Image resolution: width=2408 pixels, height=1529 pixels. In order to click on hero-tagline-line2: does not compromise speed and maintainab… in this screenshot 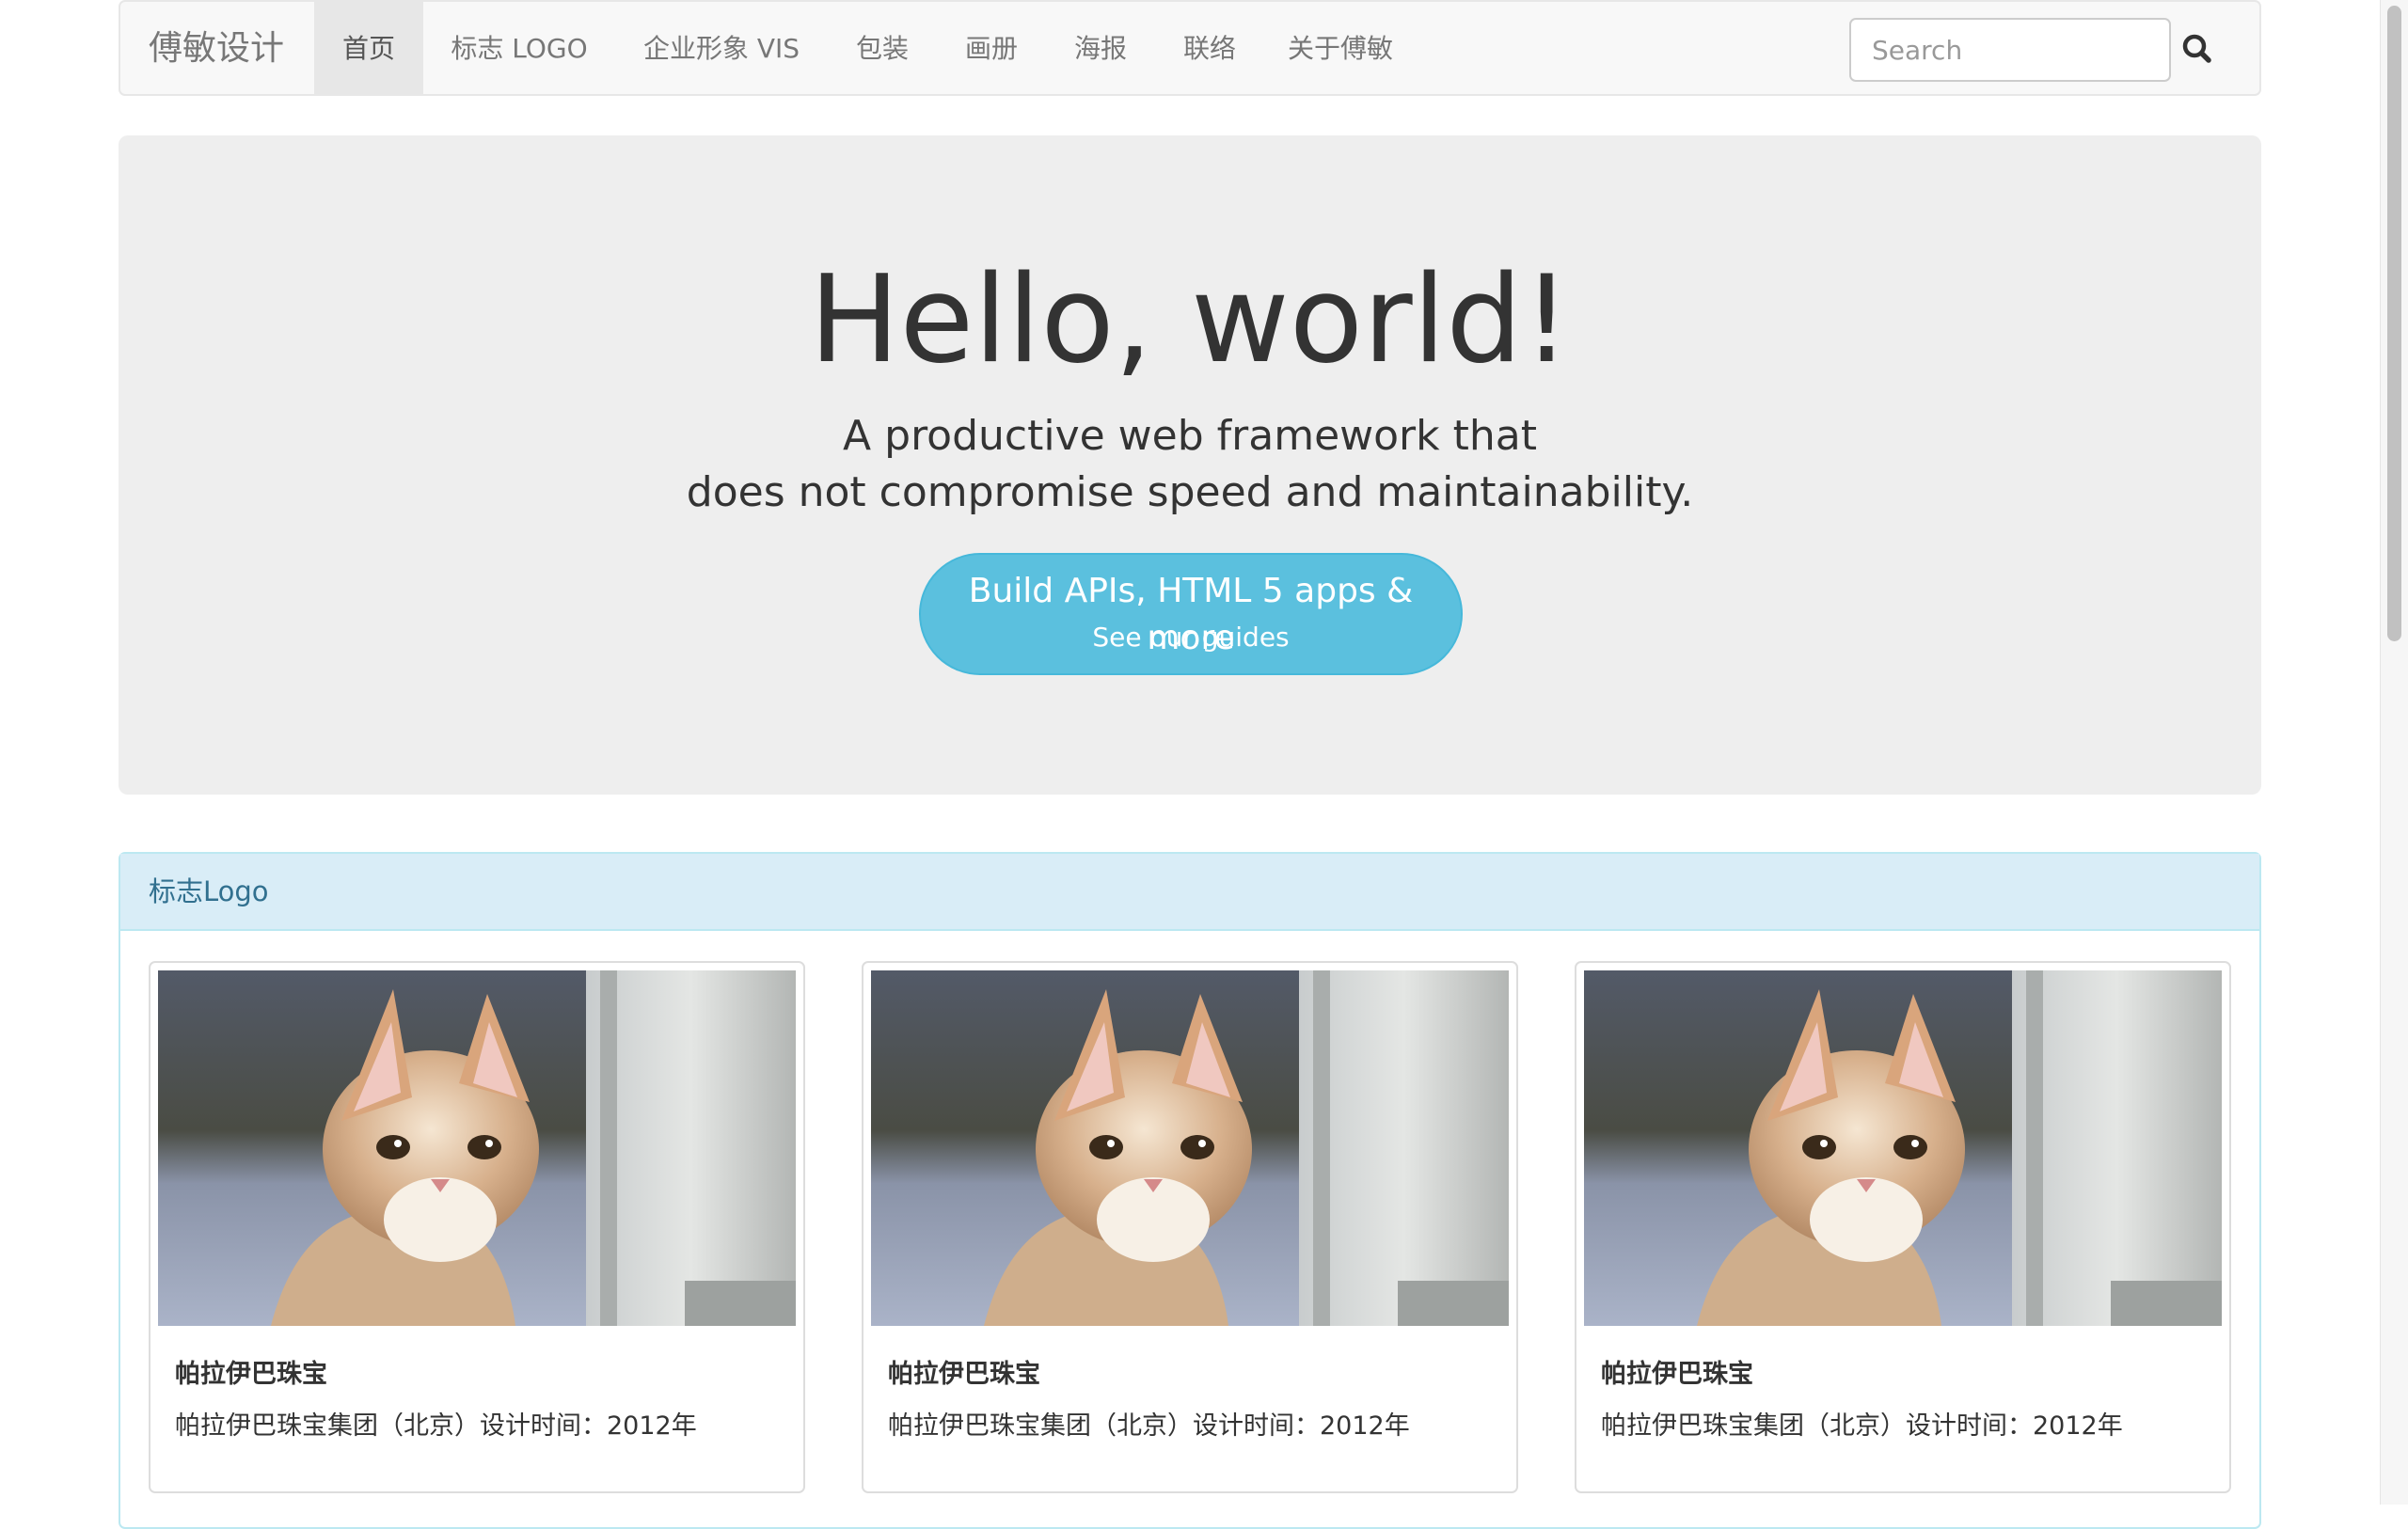, I will do `click(1190, 492)`.